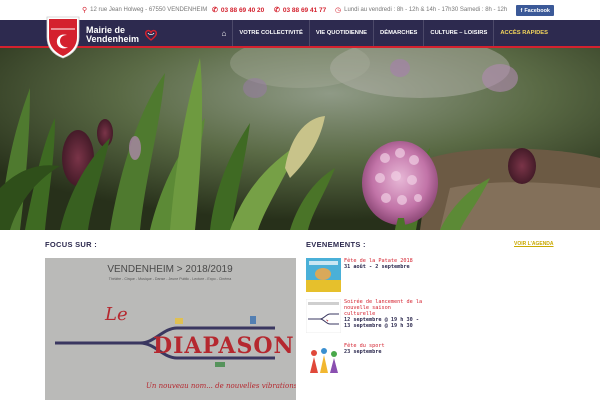  I want to click on banner-word-diapason: DIAPASON, so click(224, 346).